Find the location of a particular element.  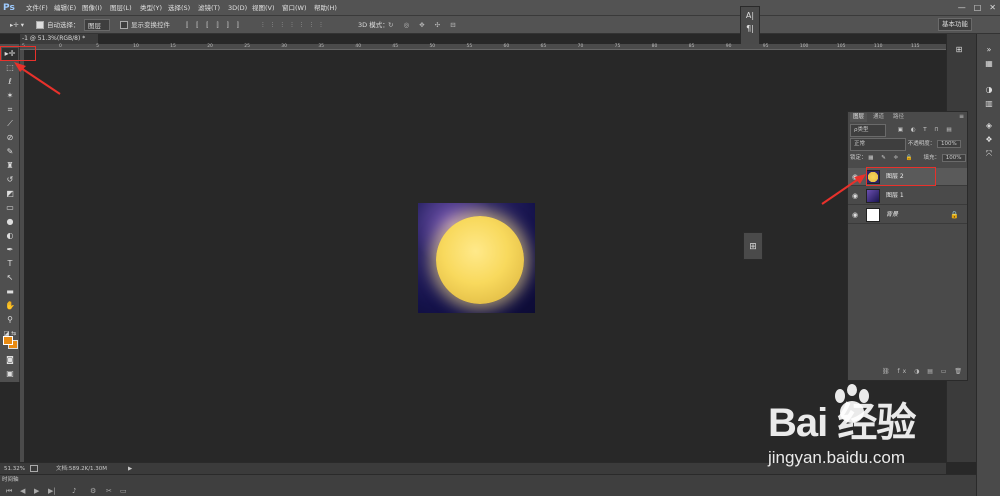

minimize-button: — is located at coordinates (962, 8).